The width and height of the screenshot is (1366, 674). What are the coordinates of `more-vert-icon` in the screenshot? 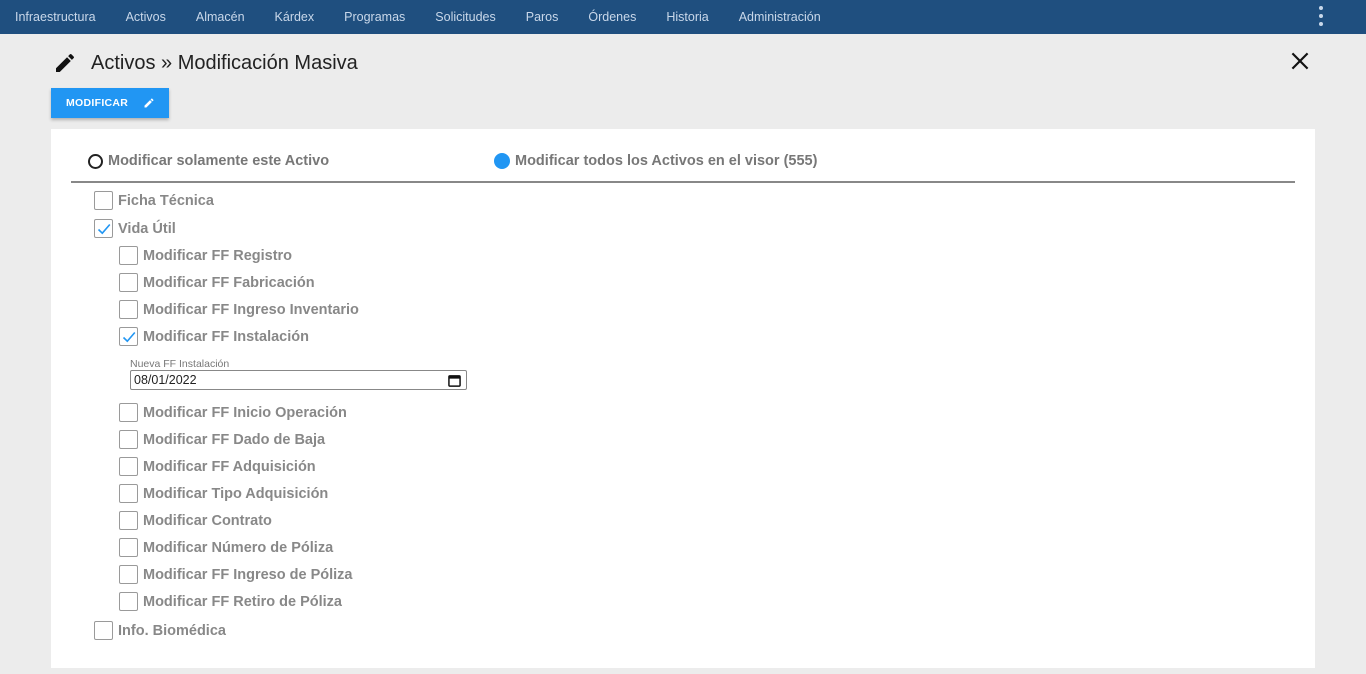 It's located at (1321, 16).